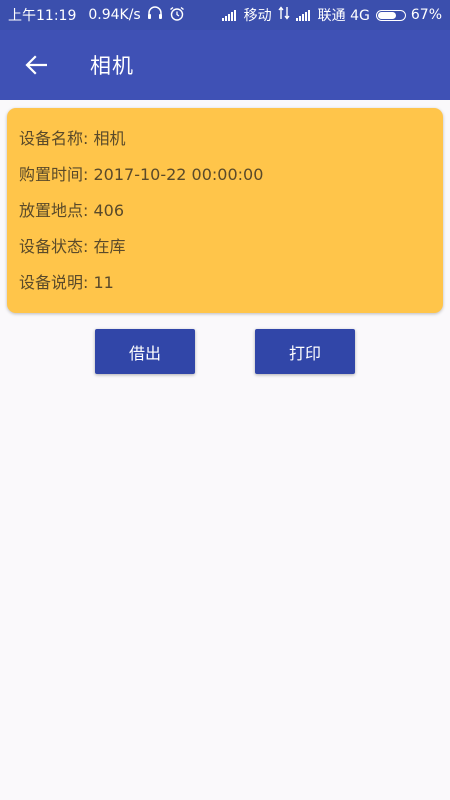 This screenshot has height=800, width=450. What do you see at coordinates (257, 16) in the screenshot?
I see `status-carrier1: 移动` at bounding box center [257, 16].